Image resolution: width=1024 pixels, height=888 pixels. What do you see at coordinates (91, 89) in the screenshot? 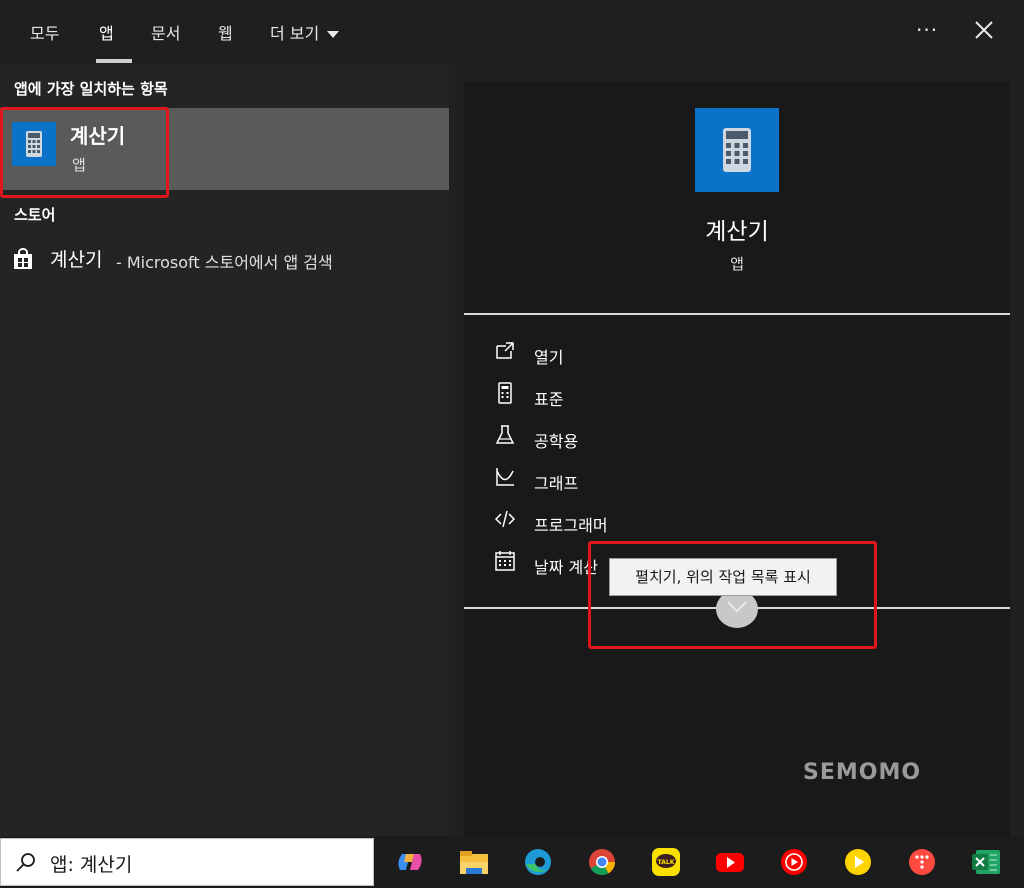
I see `best-match-heading: 앱에 가장 일치하는 항목` at bounding box center [91, 89].